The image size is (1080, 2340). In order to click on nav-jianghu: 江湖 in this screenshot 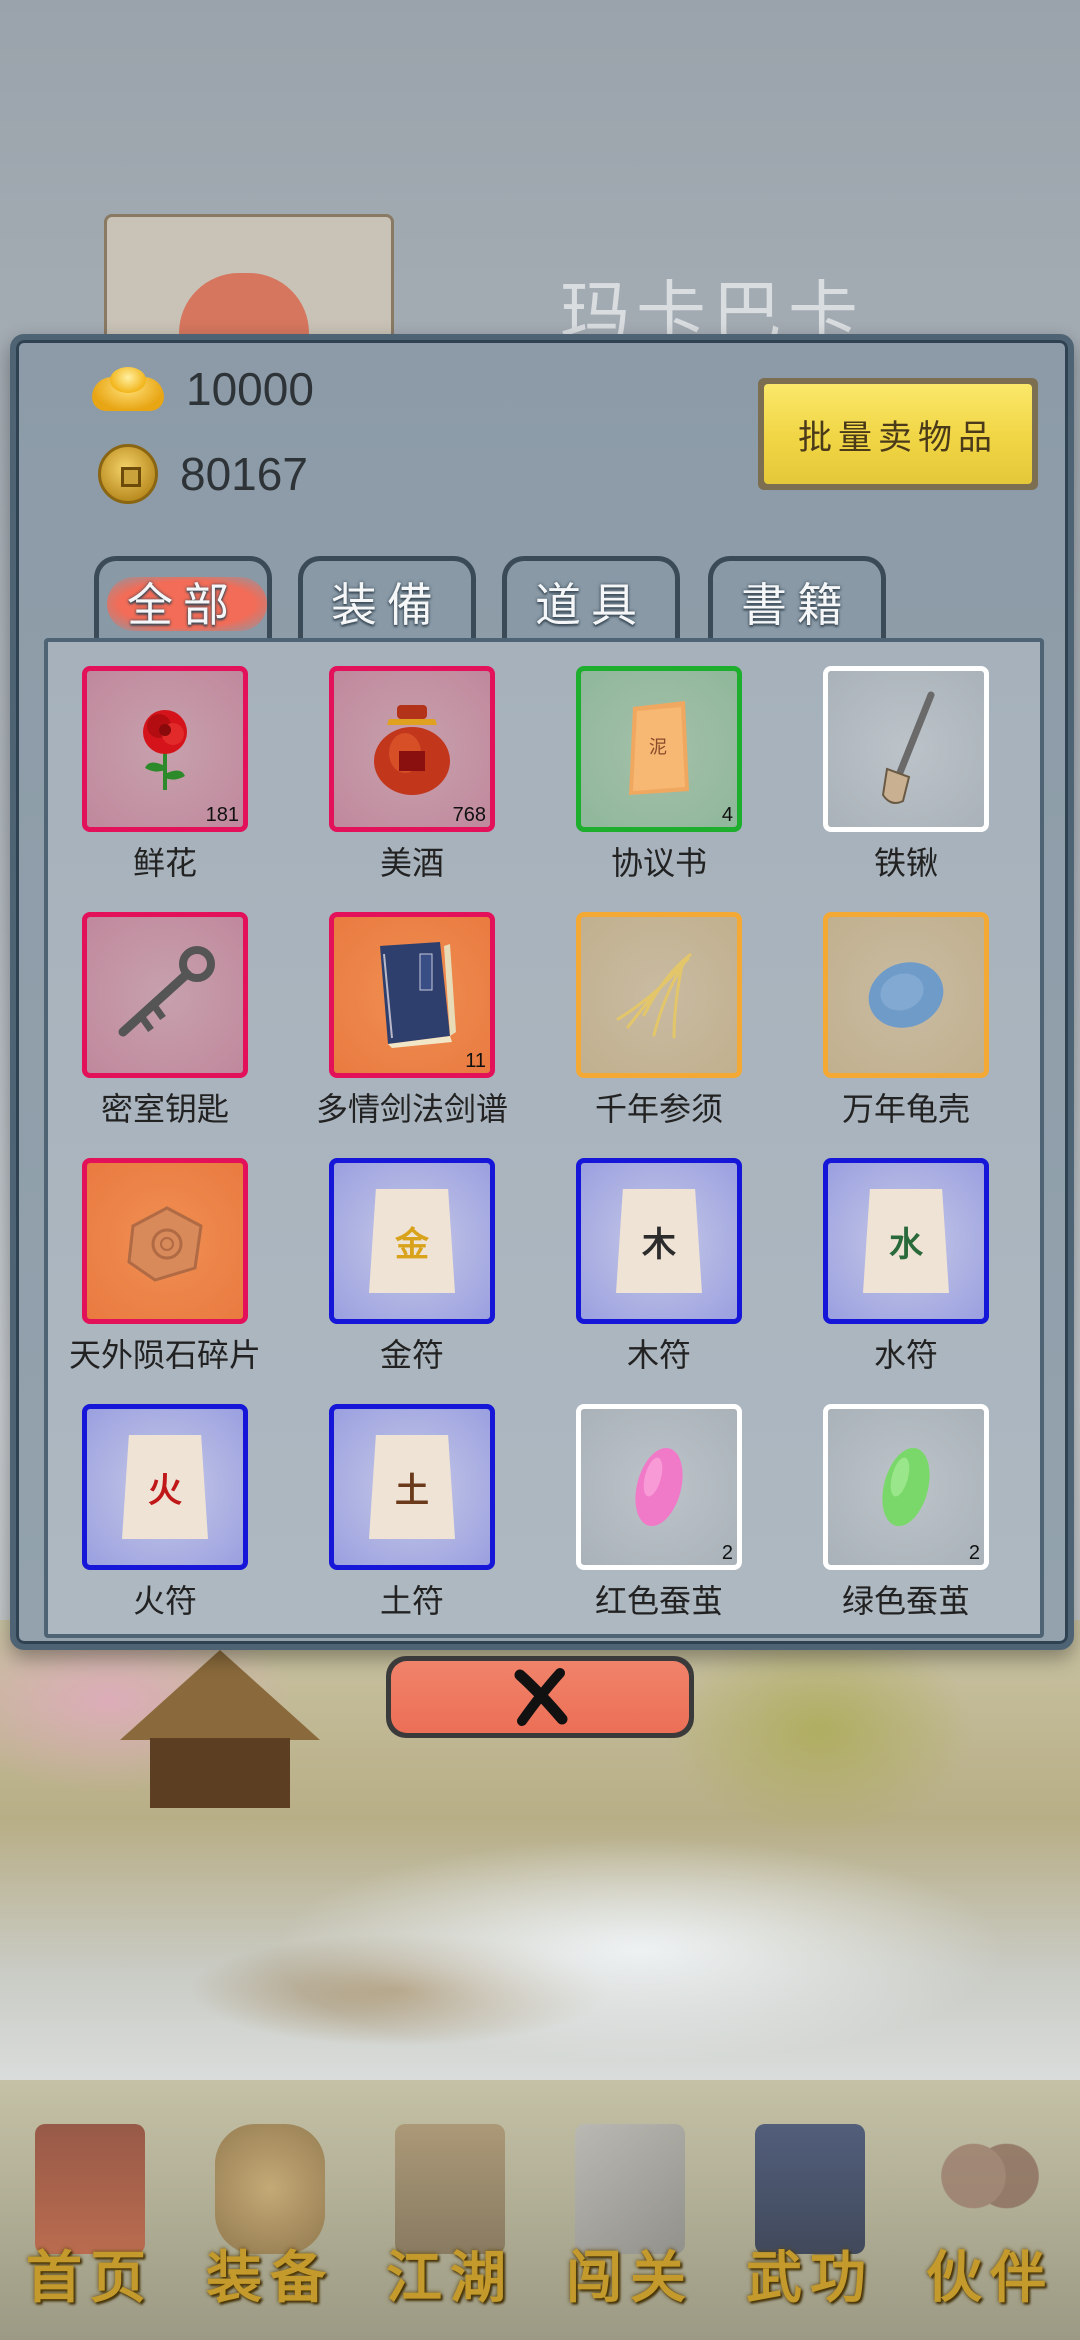, I will do `click(450, 2219)`.